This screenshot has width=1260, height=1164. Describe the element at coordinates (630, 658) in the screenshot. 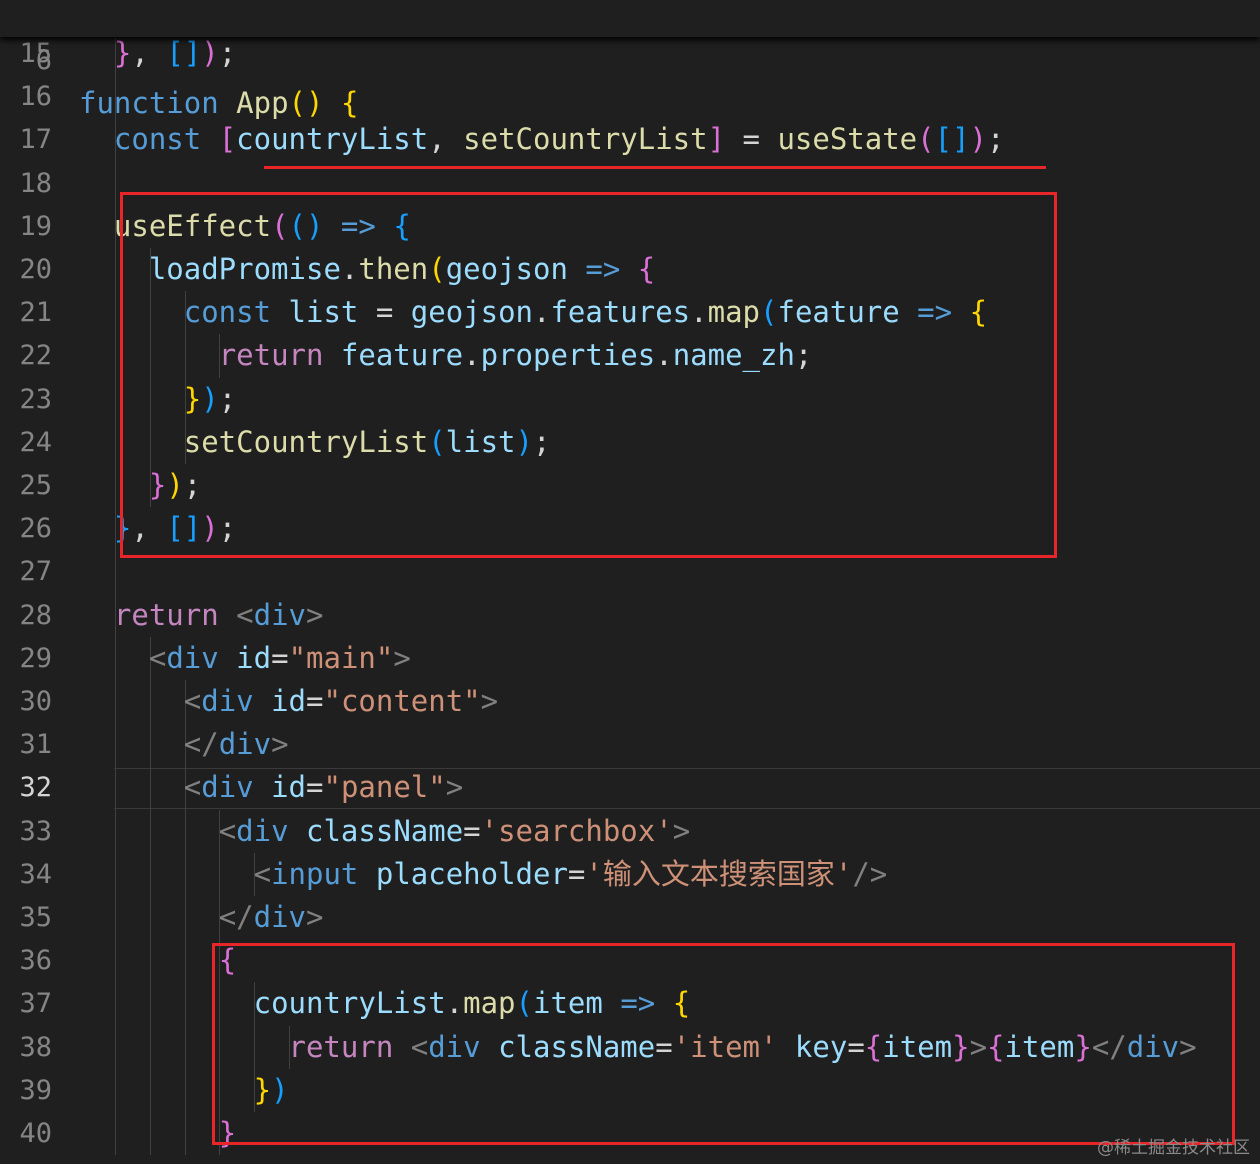

I see `code-line-29: 29 <div id="main">` at that location.